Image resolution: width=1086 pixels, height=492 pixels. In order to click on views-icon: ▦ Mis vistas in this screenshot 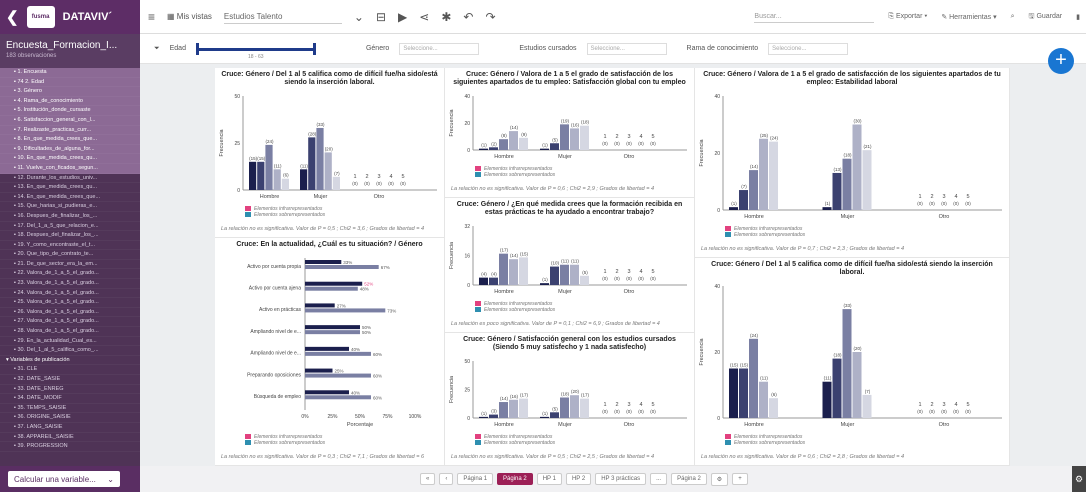, I will do `click(189, 16)`.